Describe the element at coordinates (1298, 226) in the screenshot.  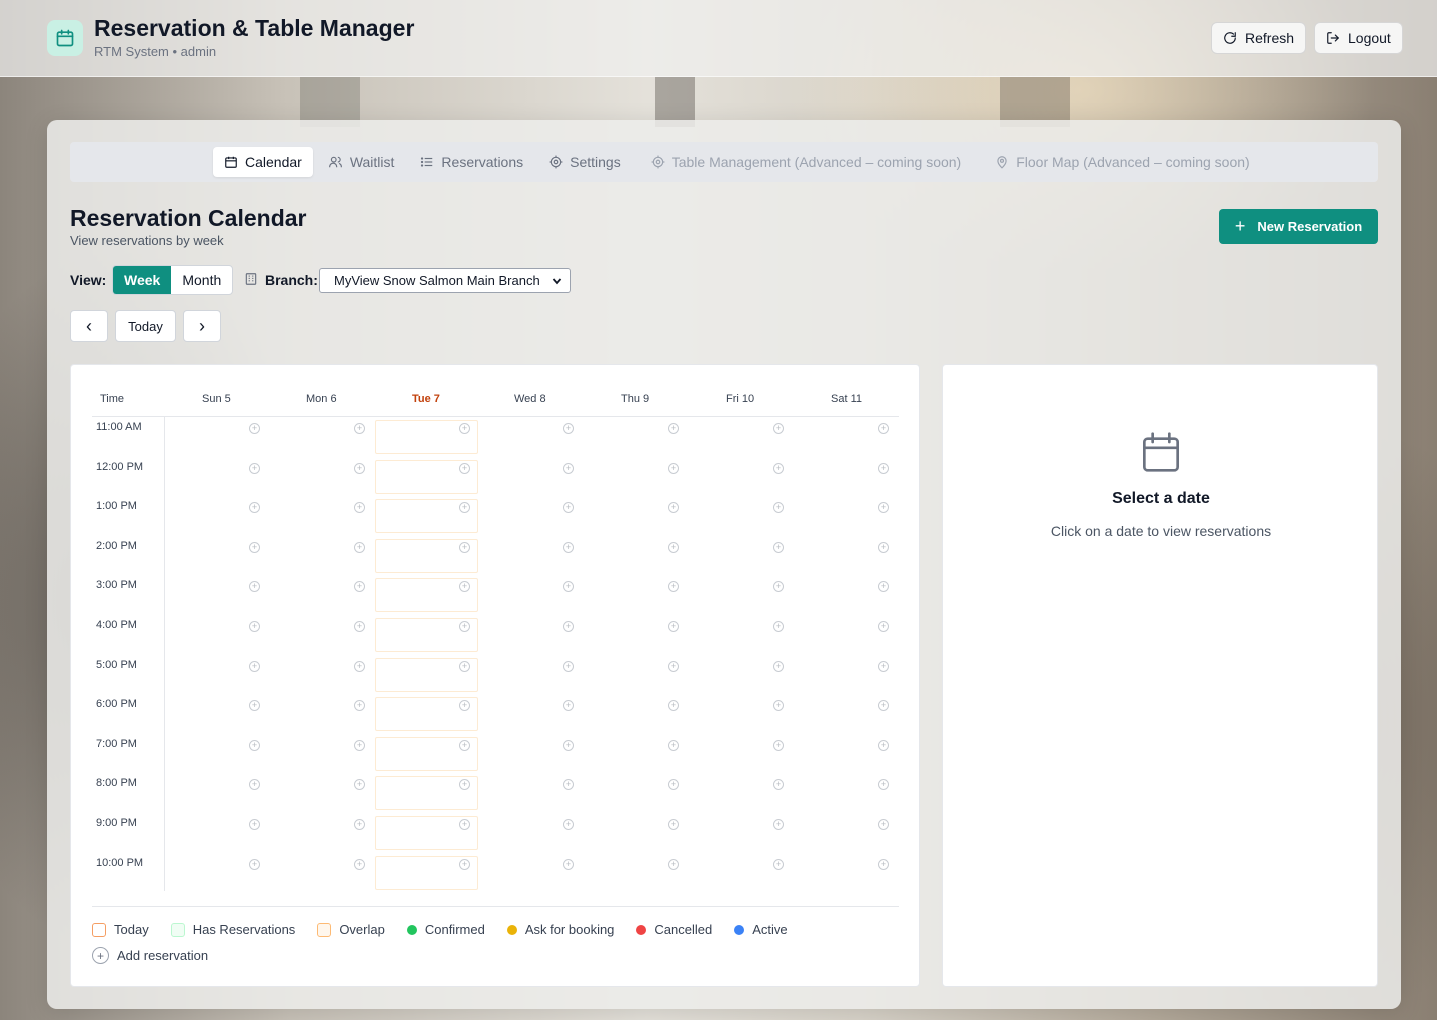
I see `new-reservation-button: + New Reservation` at that location.